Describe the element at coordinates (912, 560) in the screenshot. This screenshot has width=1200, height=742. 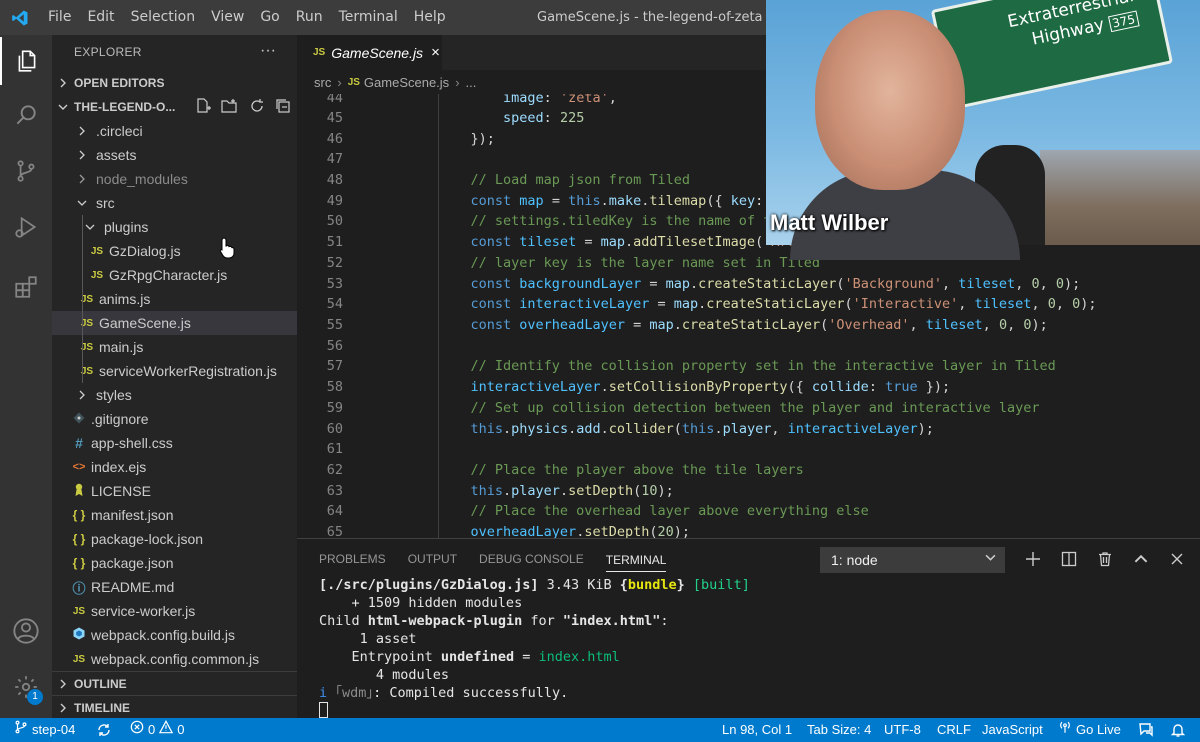
I see `terminal-select: 1: node` at that location.